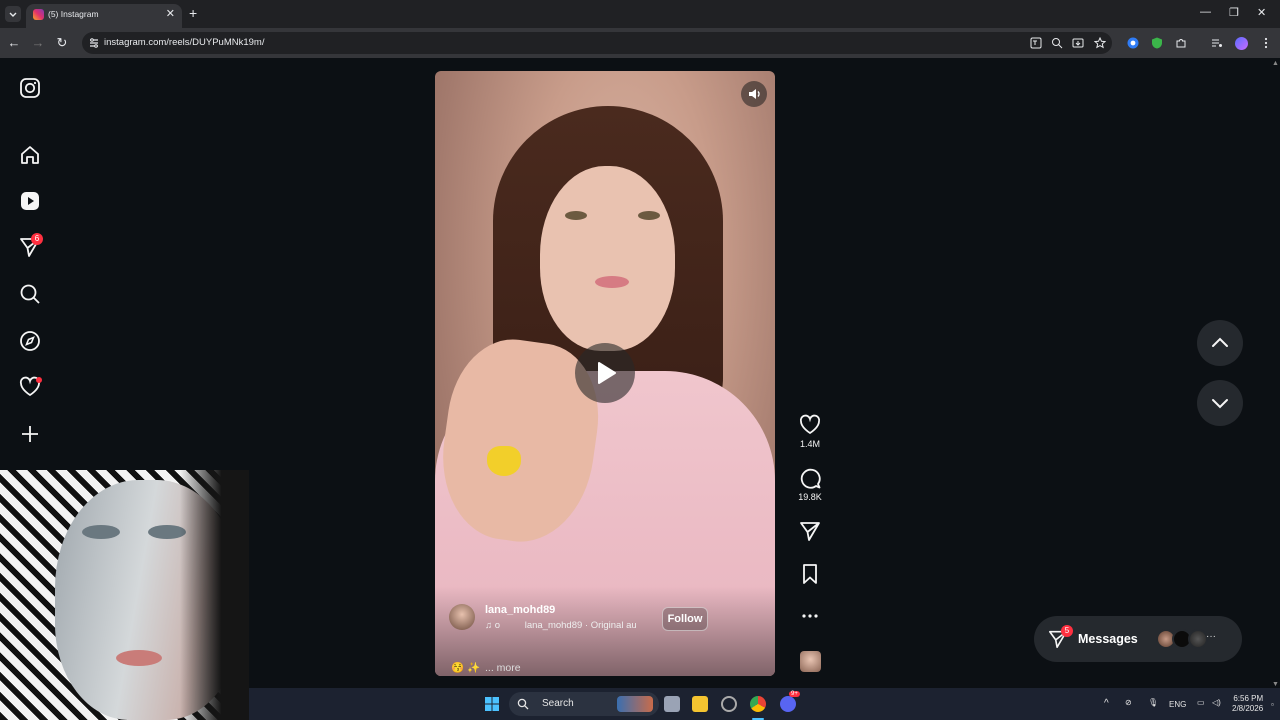 The image size is (1280, 720). I want to click on tray-app-icon: ⊘, so click(1128, 702).